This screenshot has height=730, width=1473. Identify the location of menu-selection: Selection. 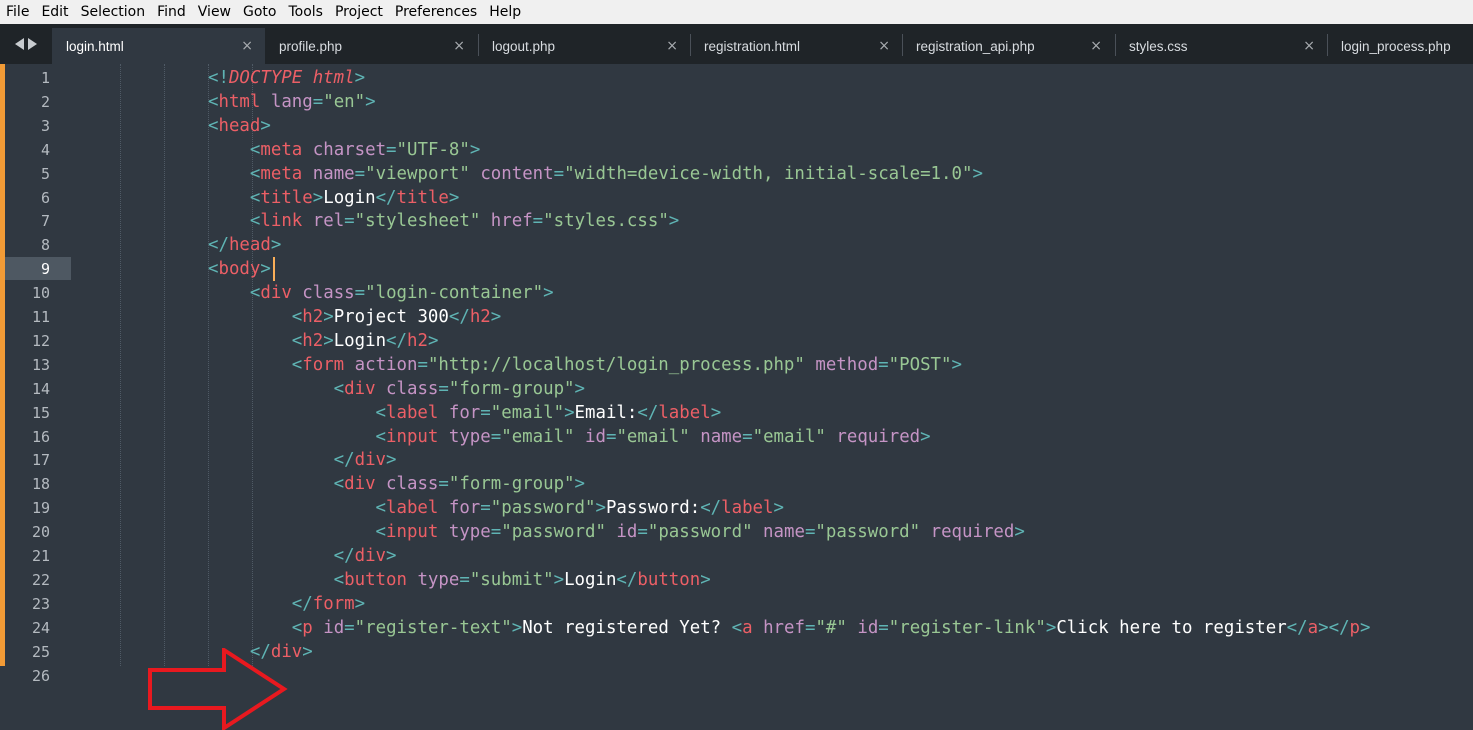
(113, 12).